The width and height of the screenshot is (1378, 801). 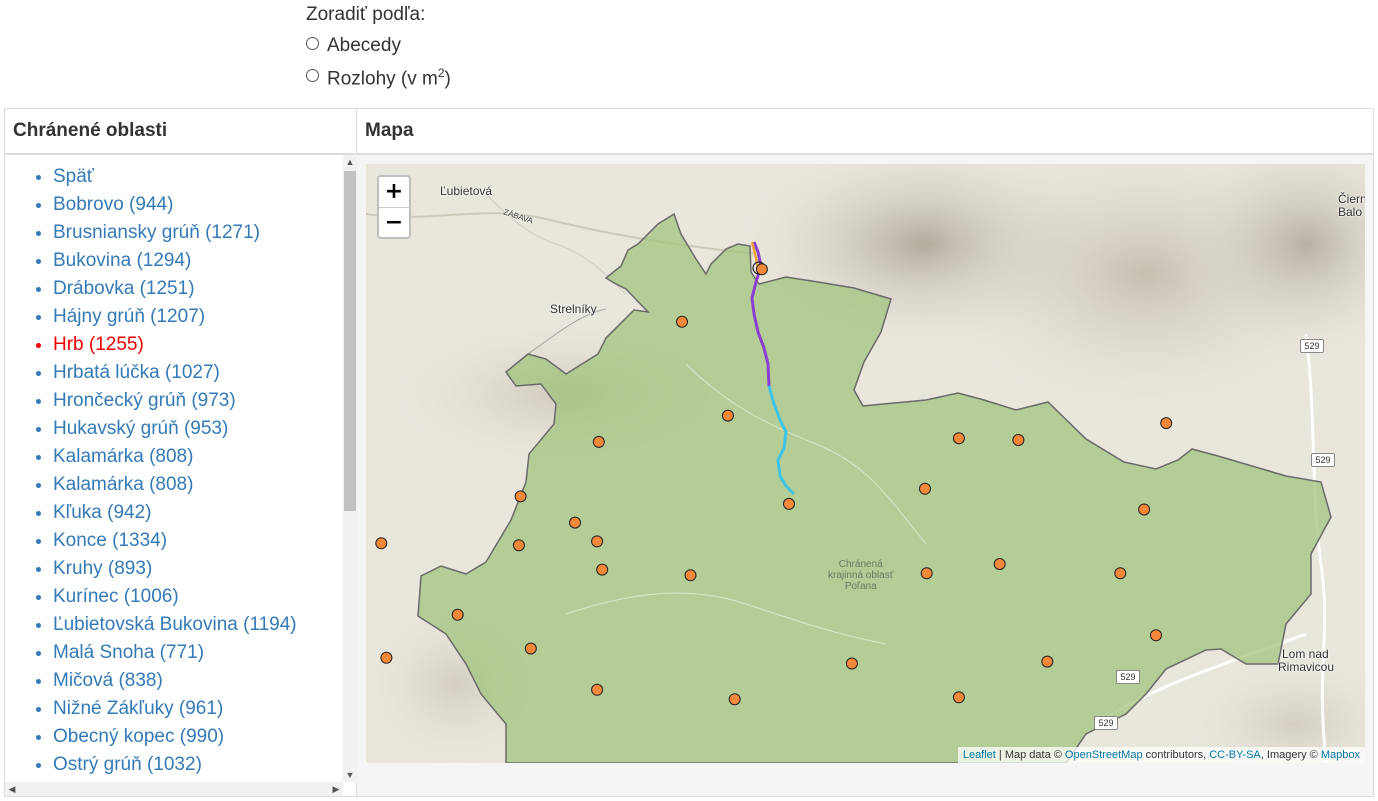 What do you see at coordinates (336, 789) in the screenshot?
I see `scroll-right-icon: ▶` at bounding box center [336, 789].